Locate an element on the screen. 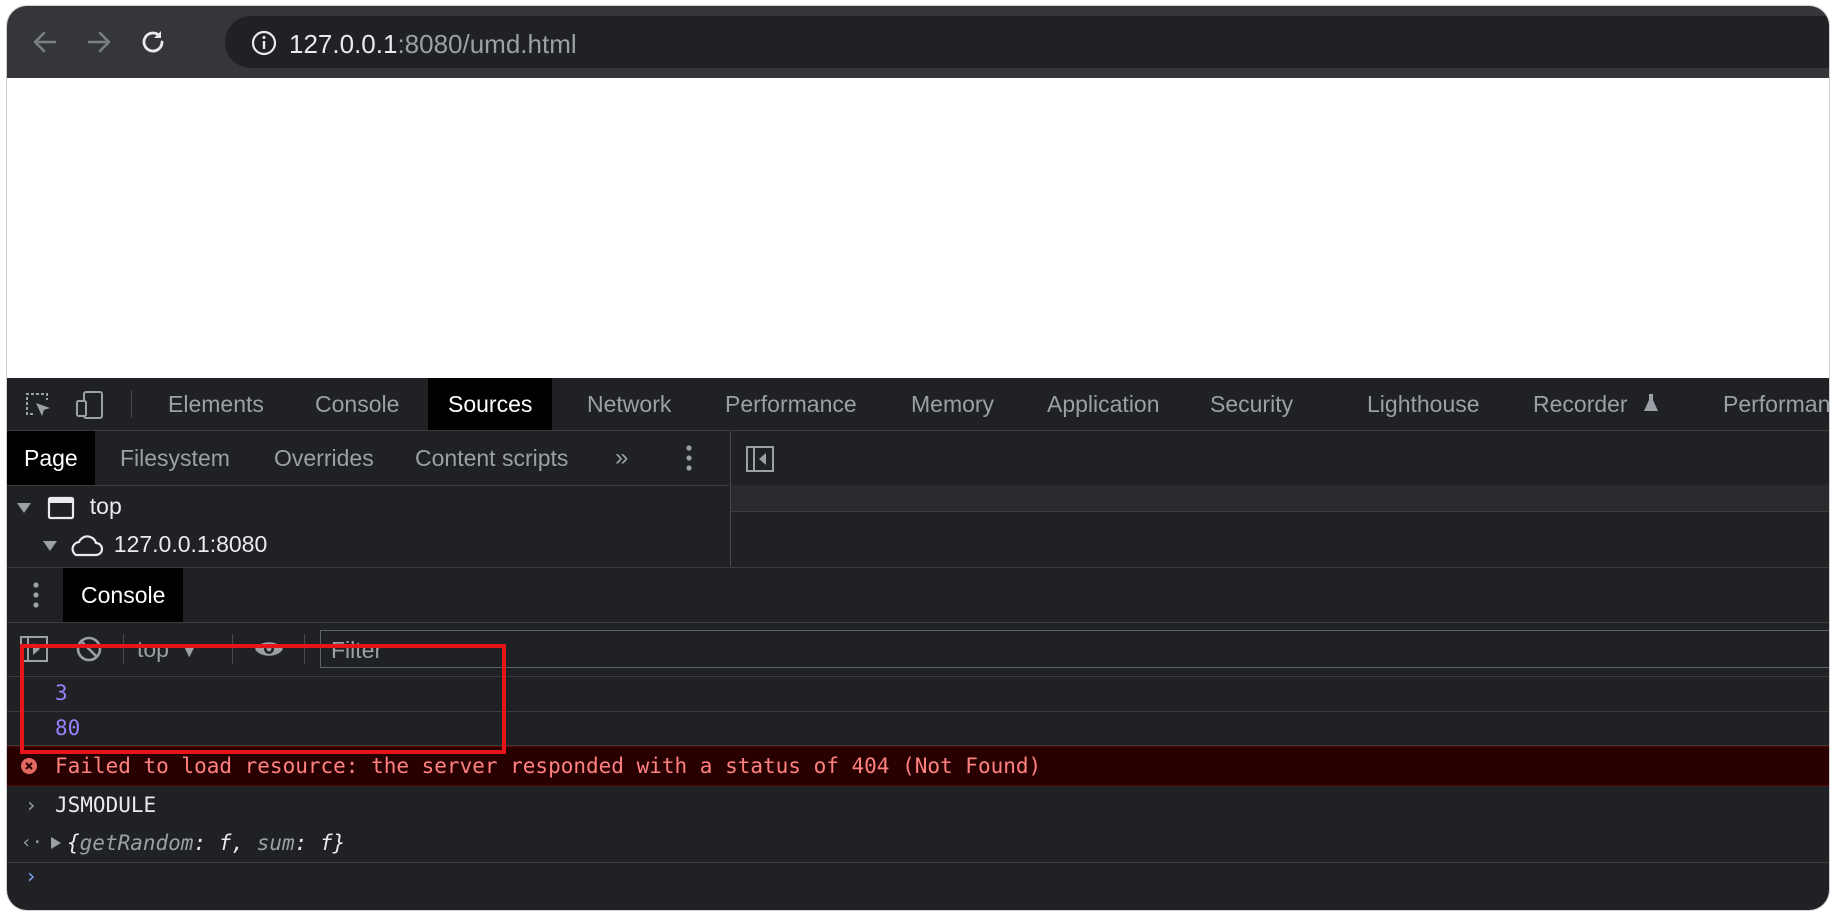 This screenshot has width=1836, height=916. console-toolbar: top ▼ Filter is located at coordinates (918, 649).